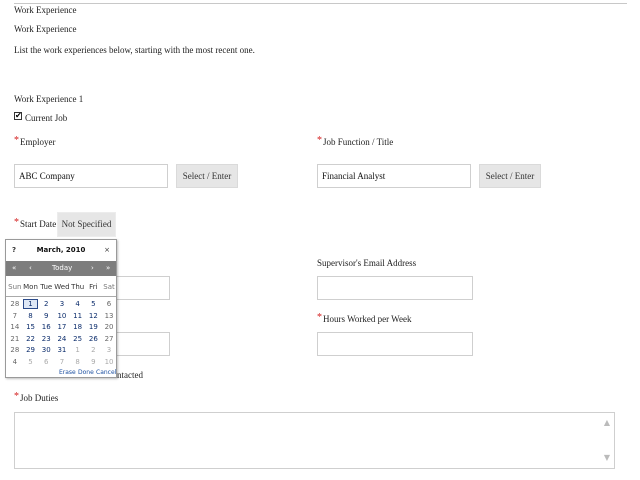 This screenshot has height=480, width=640. I want to click on calendar-close-icon: ×, so click(107, 250).